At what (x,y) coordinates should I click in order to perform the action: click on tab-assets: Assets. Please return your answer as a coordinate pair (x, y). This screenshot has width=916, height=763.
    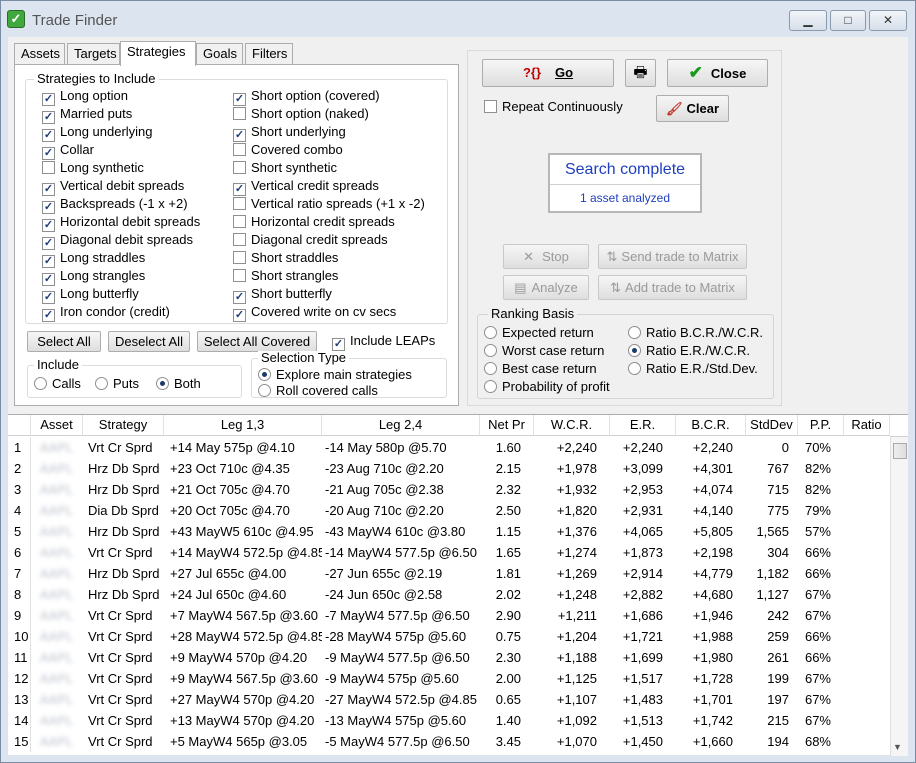
    Looking at the image, I should click on (39, 54).